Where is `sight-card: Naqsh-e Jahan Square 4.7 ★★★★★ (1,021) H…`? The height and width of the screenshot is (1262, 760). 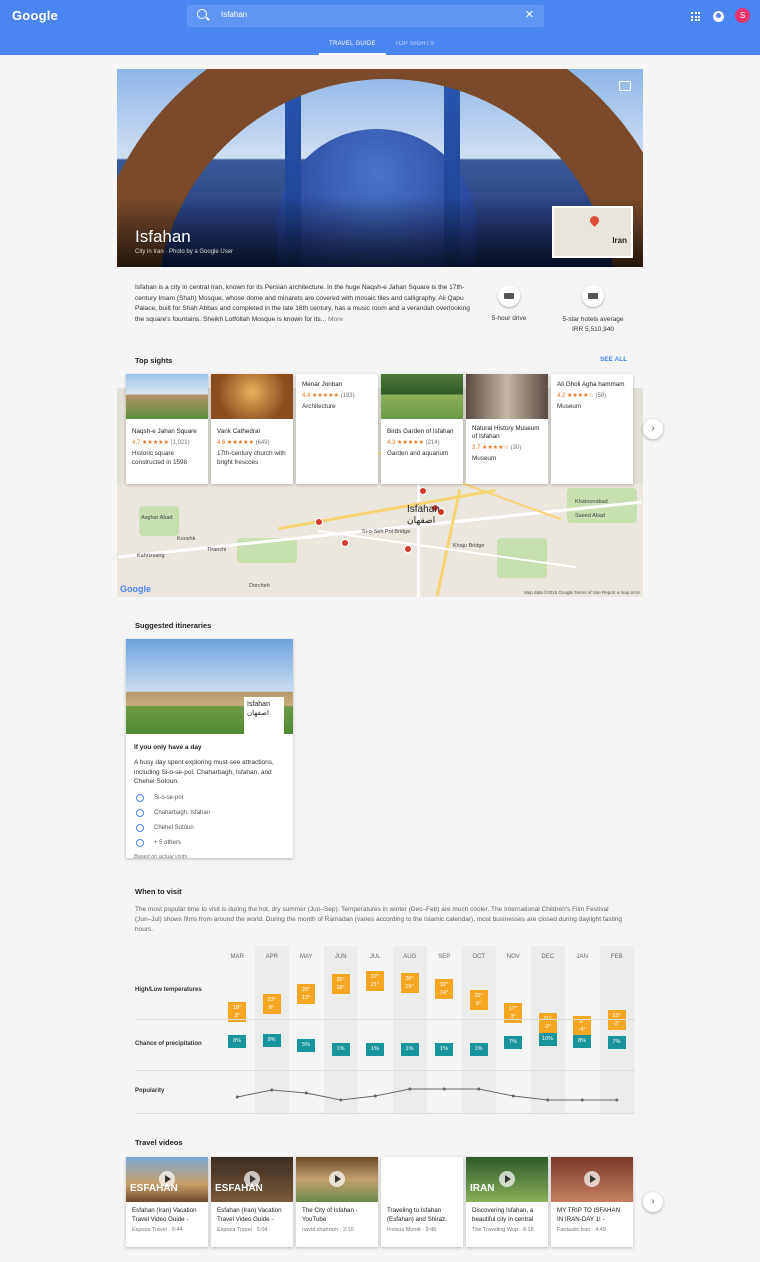 sight-card: Naqsh-e Jahan Square 4.7 ★★★★★ (1,021) H… is located at coordinates (167, 429).